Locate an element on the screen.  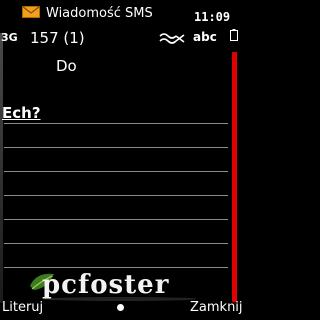
clock: 11:09 is located at coordinates (212, 17).